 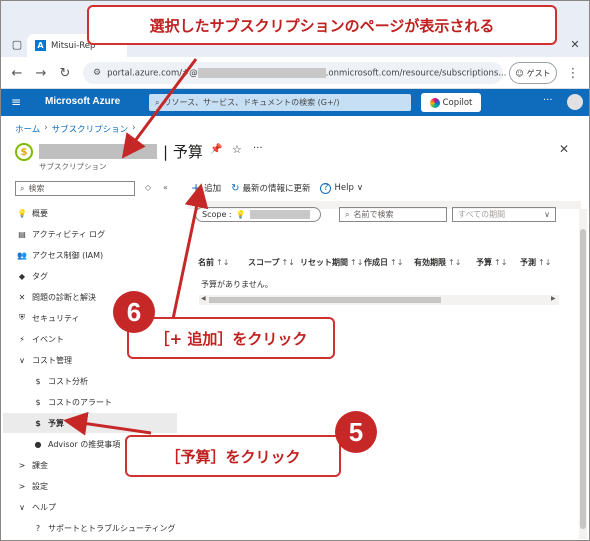 I want to click on budget-icon: $, so click(x=38, y=423).